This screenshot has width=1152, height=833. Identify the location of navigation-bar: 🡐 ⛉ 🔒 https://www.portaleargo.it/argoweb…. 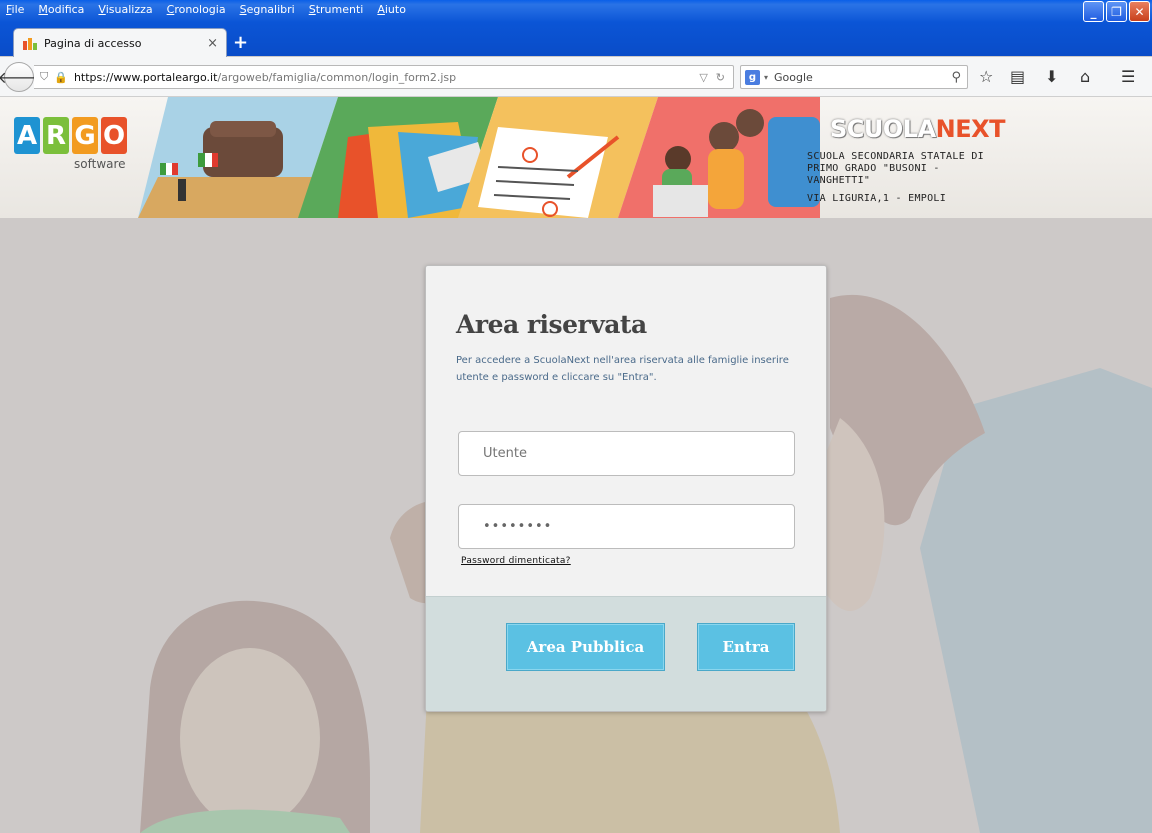
(576, 77).